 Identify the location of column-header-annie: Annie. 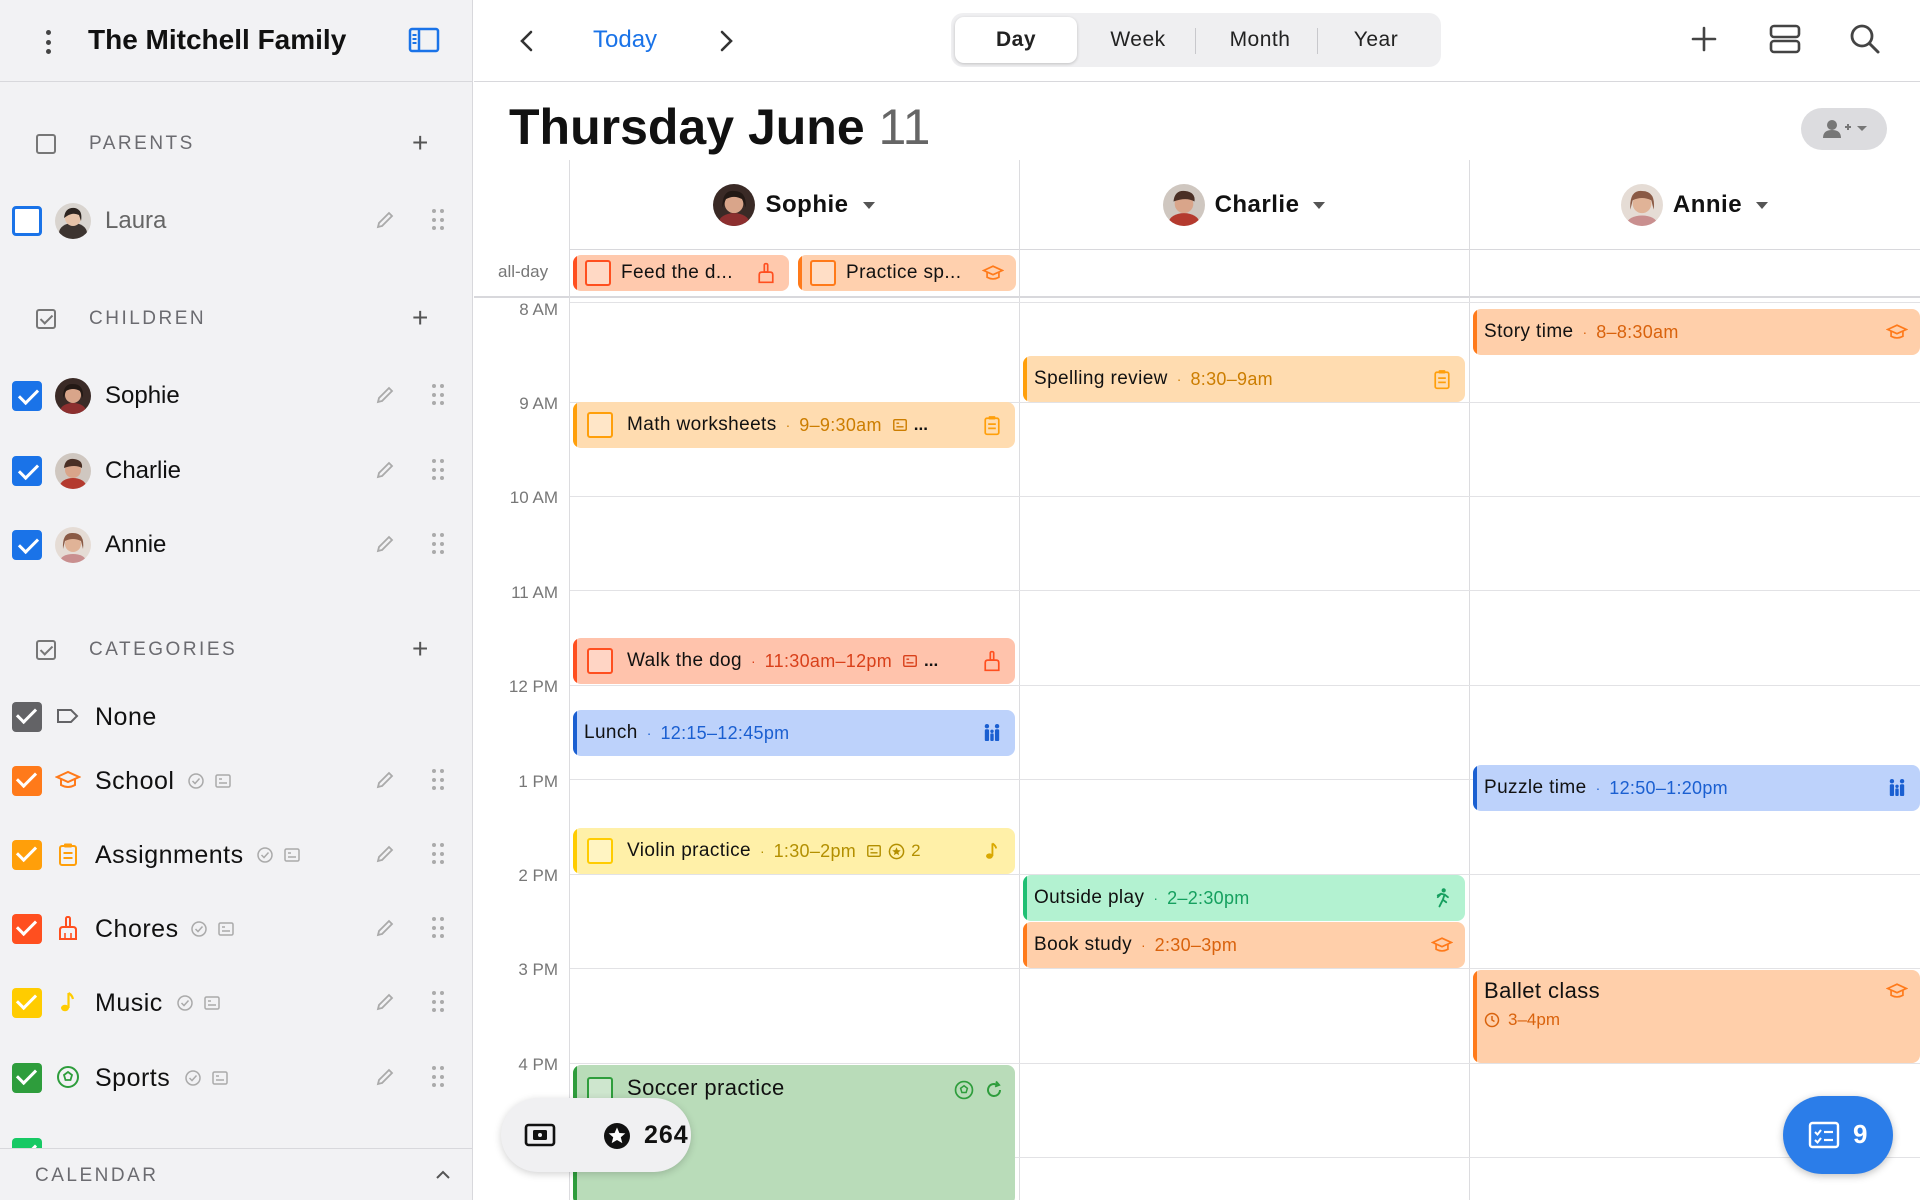
(1694, 205).